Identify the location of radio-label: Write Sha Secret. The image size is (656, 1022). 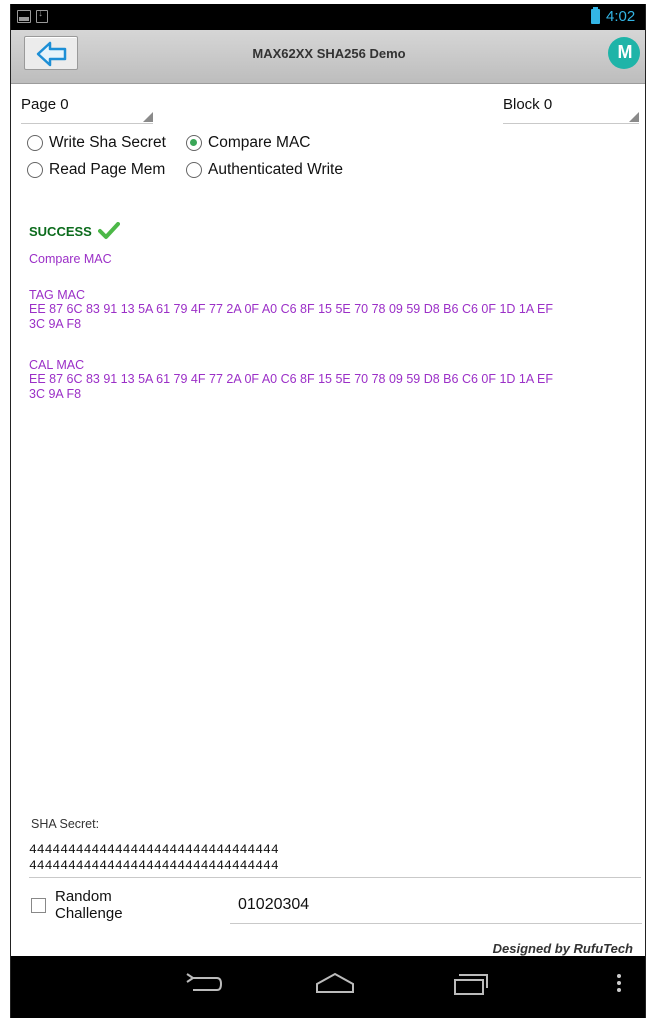
(107, 142).